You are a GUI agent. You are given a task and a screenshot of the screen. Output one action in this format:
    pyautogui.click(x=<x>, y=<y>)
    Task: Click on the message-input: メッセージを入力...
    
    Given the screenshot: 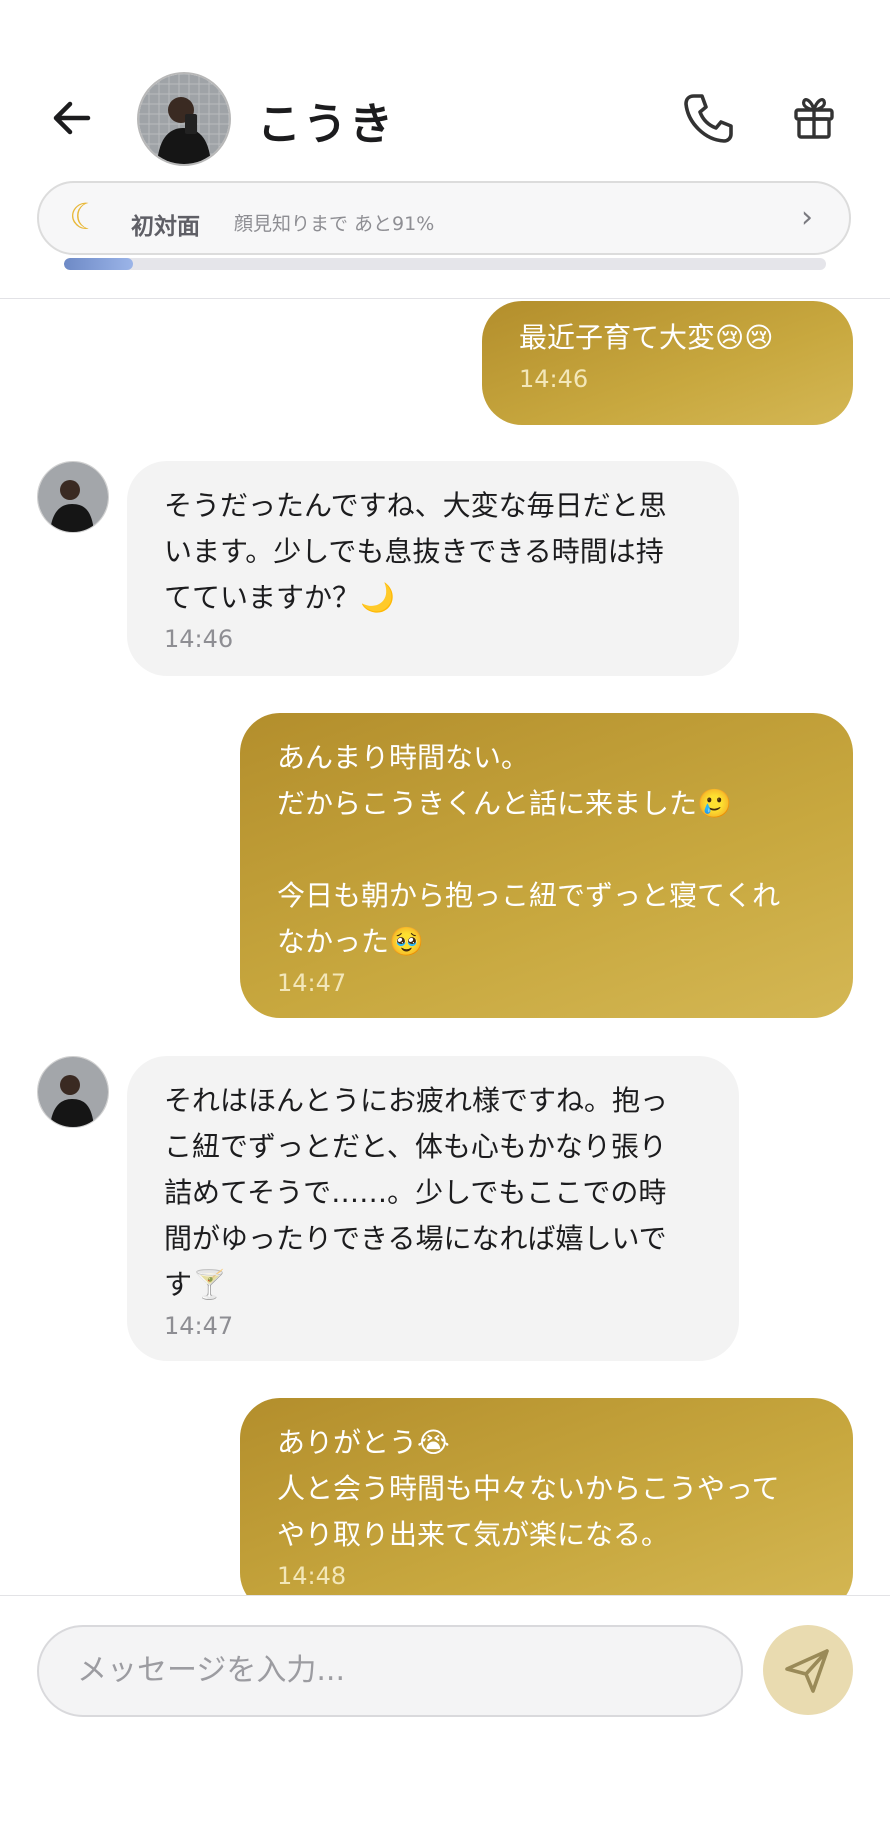 What is the action you would take?
    pyautogui.click(x=390, y=1671)
    